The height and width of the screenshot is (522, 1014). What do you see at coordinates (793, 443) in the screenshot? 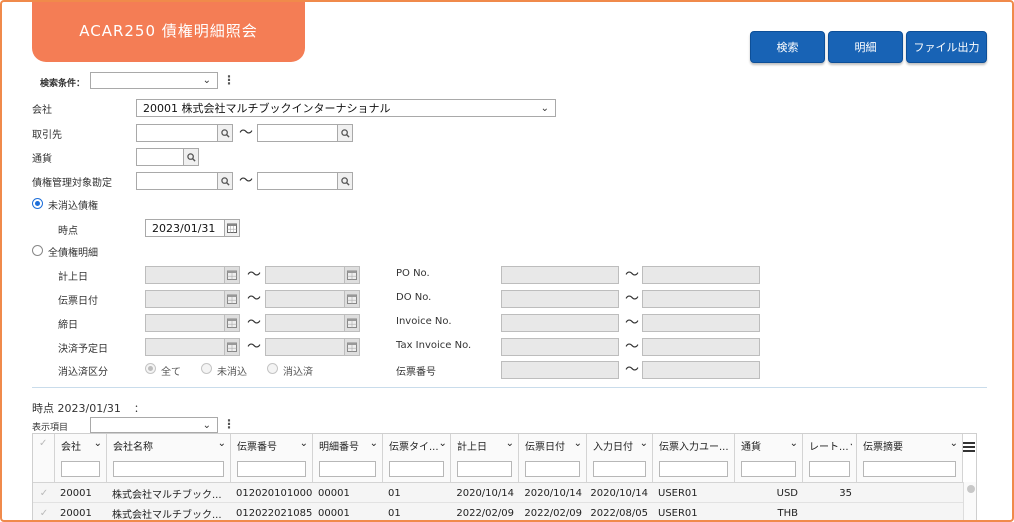
I see `chevron-down-icon: ⌄` at bounding box center [793, 443].